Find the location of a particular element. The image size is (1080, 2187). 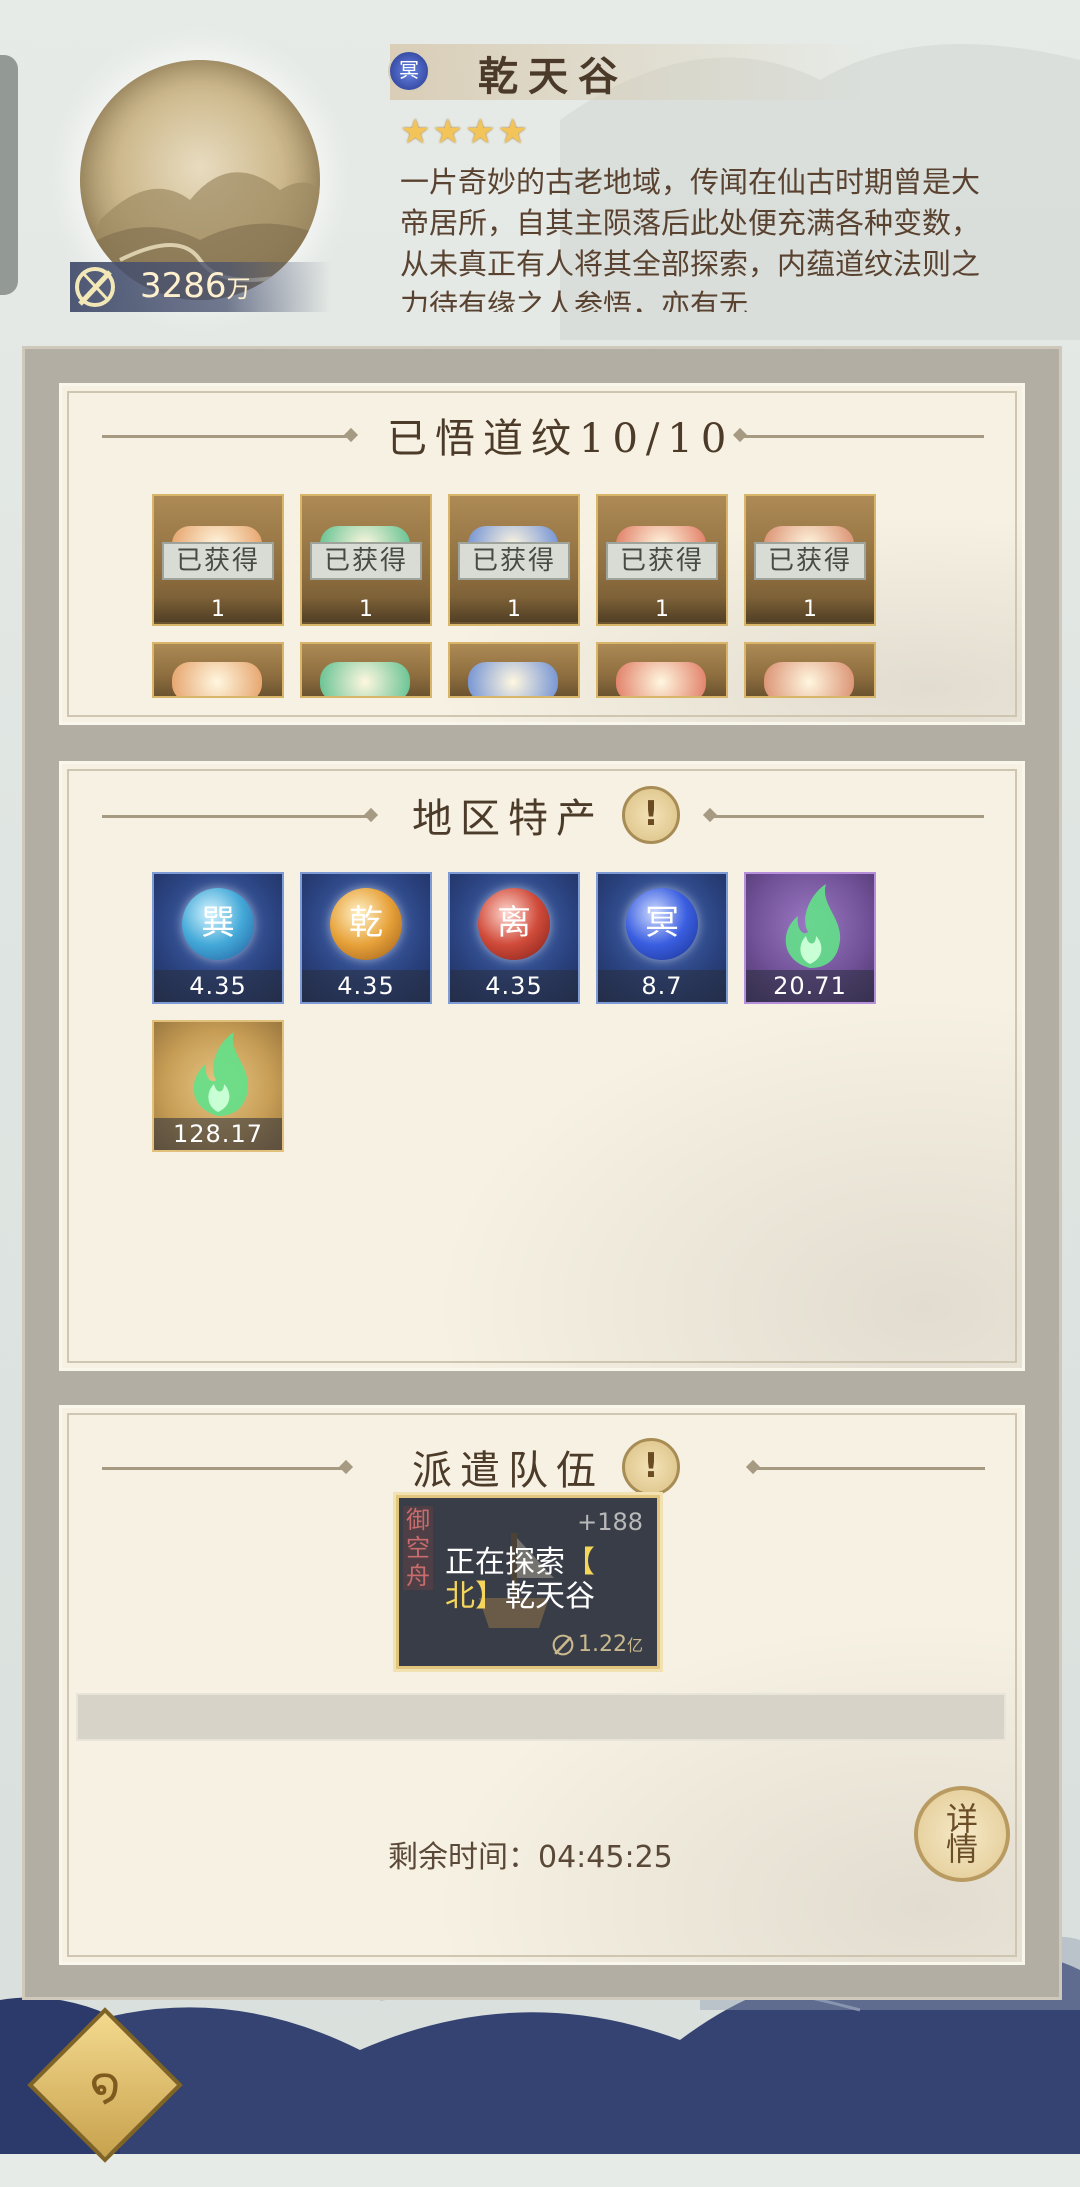

product-item: 乾 4.35 is located at coordinates (366, 938).